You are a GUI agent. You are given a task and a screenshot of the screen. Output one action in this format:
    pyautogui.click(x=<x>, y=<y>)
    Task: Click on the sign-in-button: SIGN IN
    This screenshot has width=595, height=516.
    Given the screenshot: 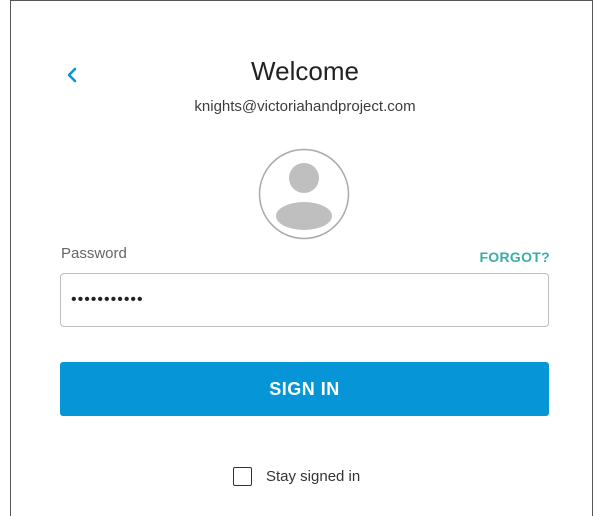 What is the action you would take?
    pyautogui.click(x=304, y=389)
    